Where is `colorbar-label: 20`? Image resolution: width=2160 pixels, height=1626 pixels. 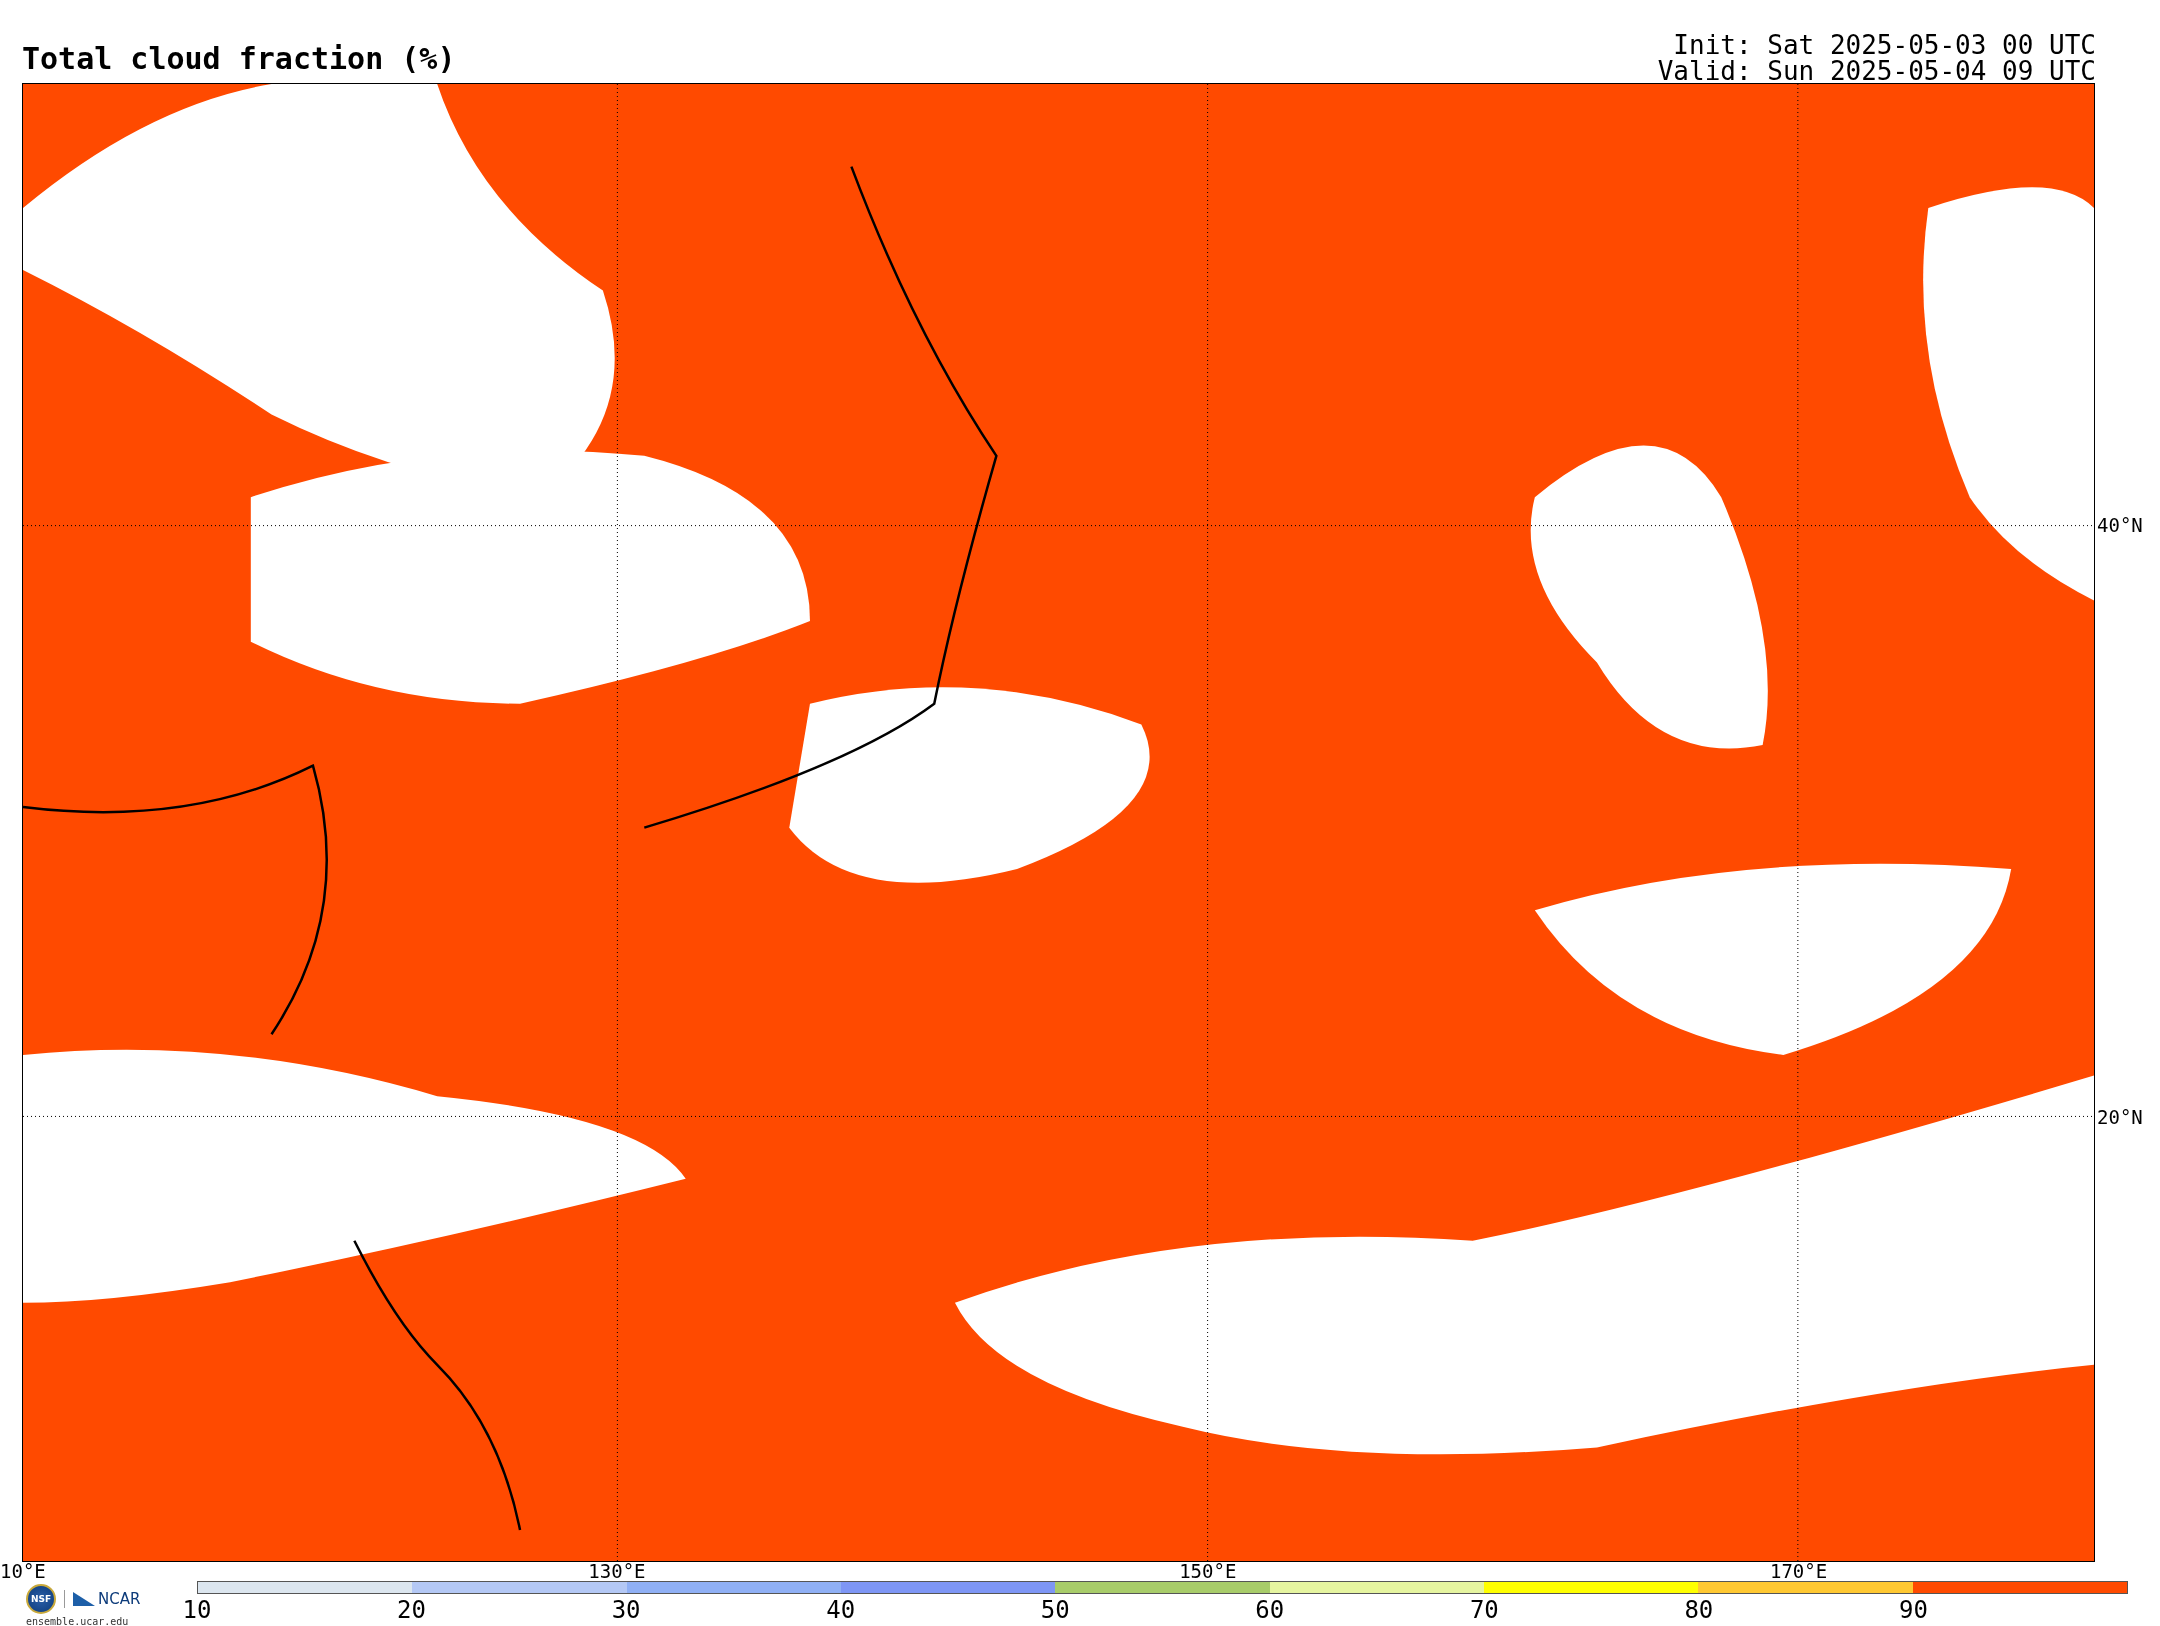 colorbar-label: 20 is located at coordinates (411, 1610).